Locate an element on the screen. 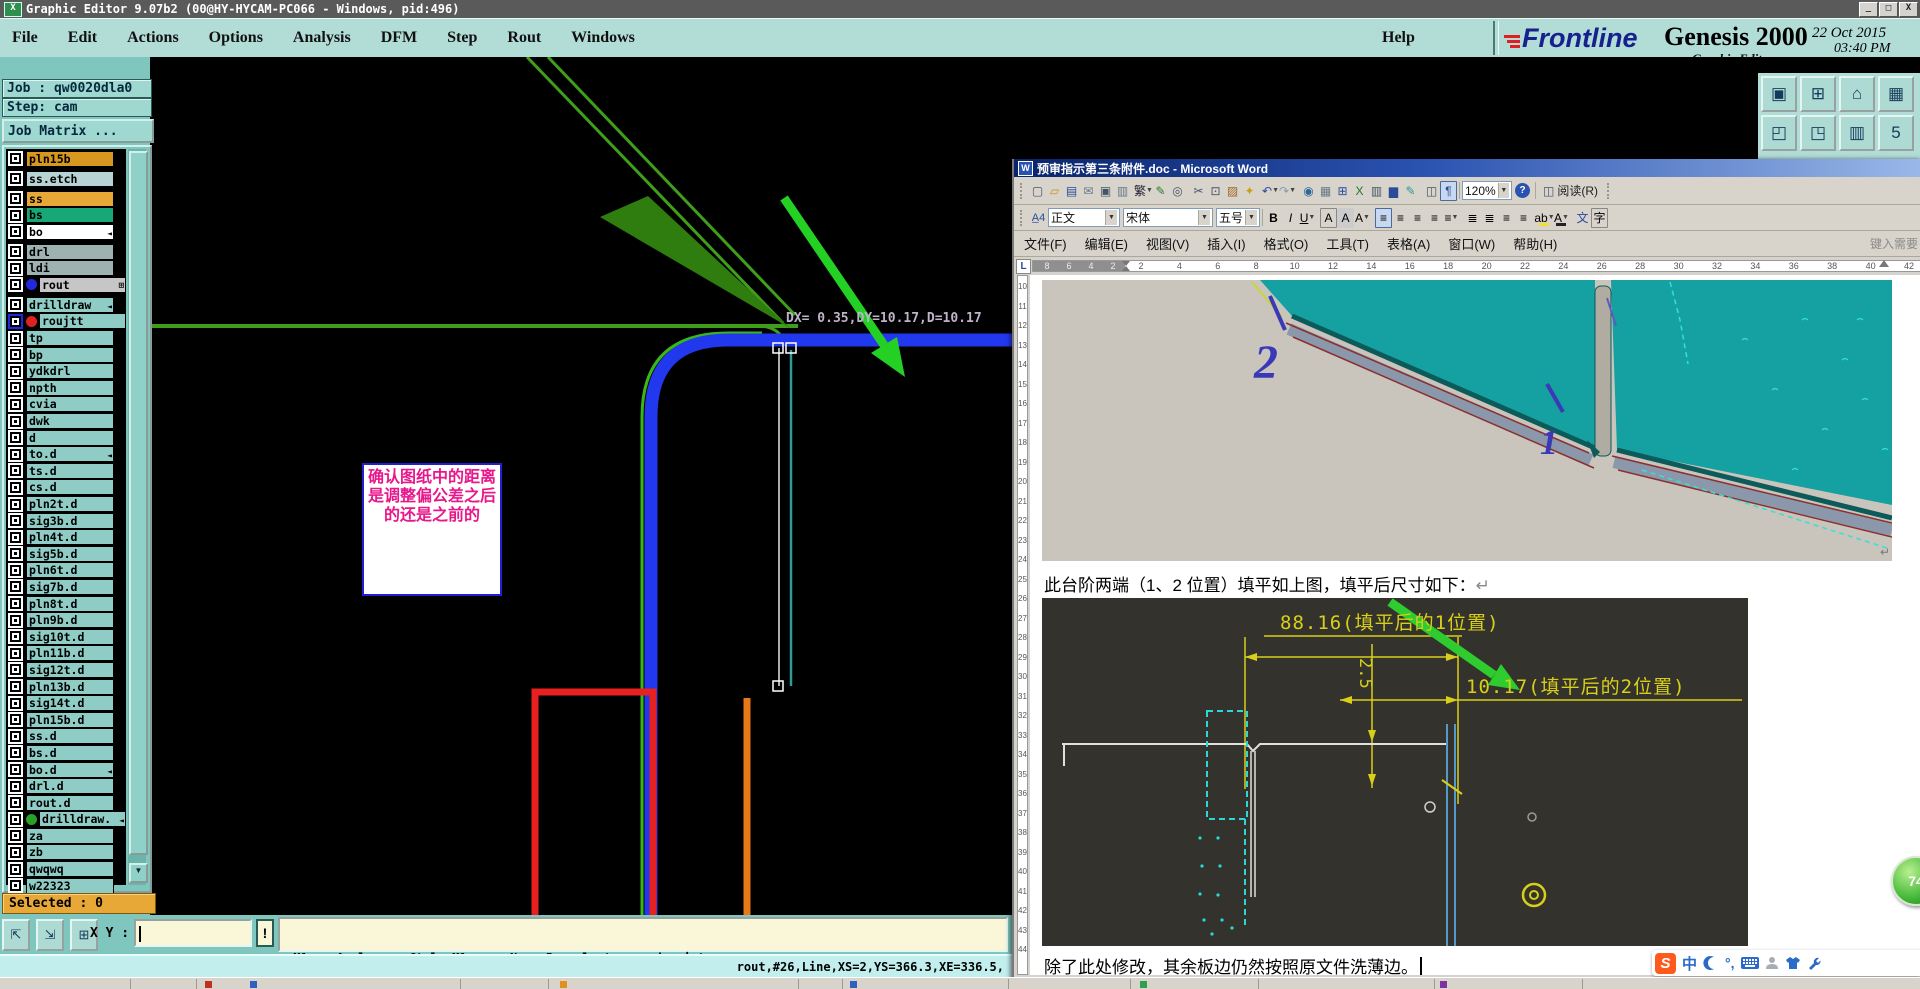  layer-row: pln11b.d is located at coordinates (67, 653).